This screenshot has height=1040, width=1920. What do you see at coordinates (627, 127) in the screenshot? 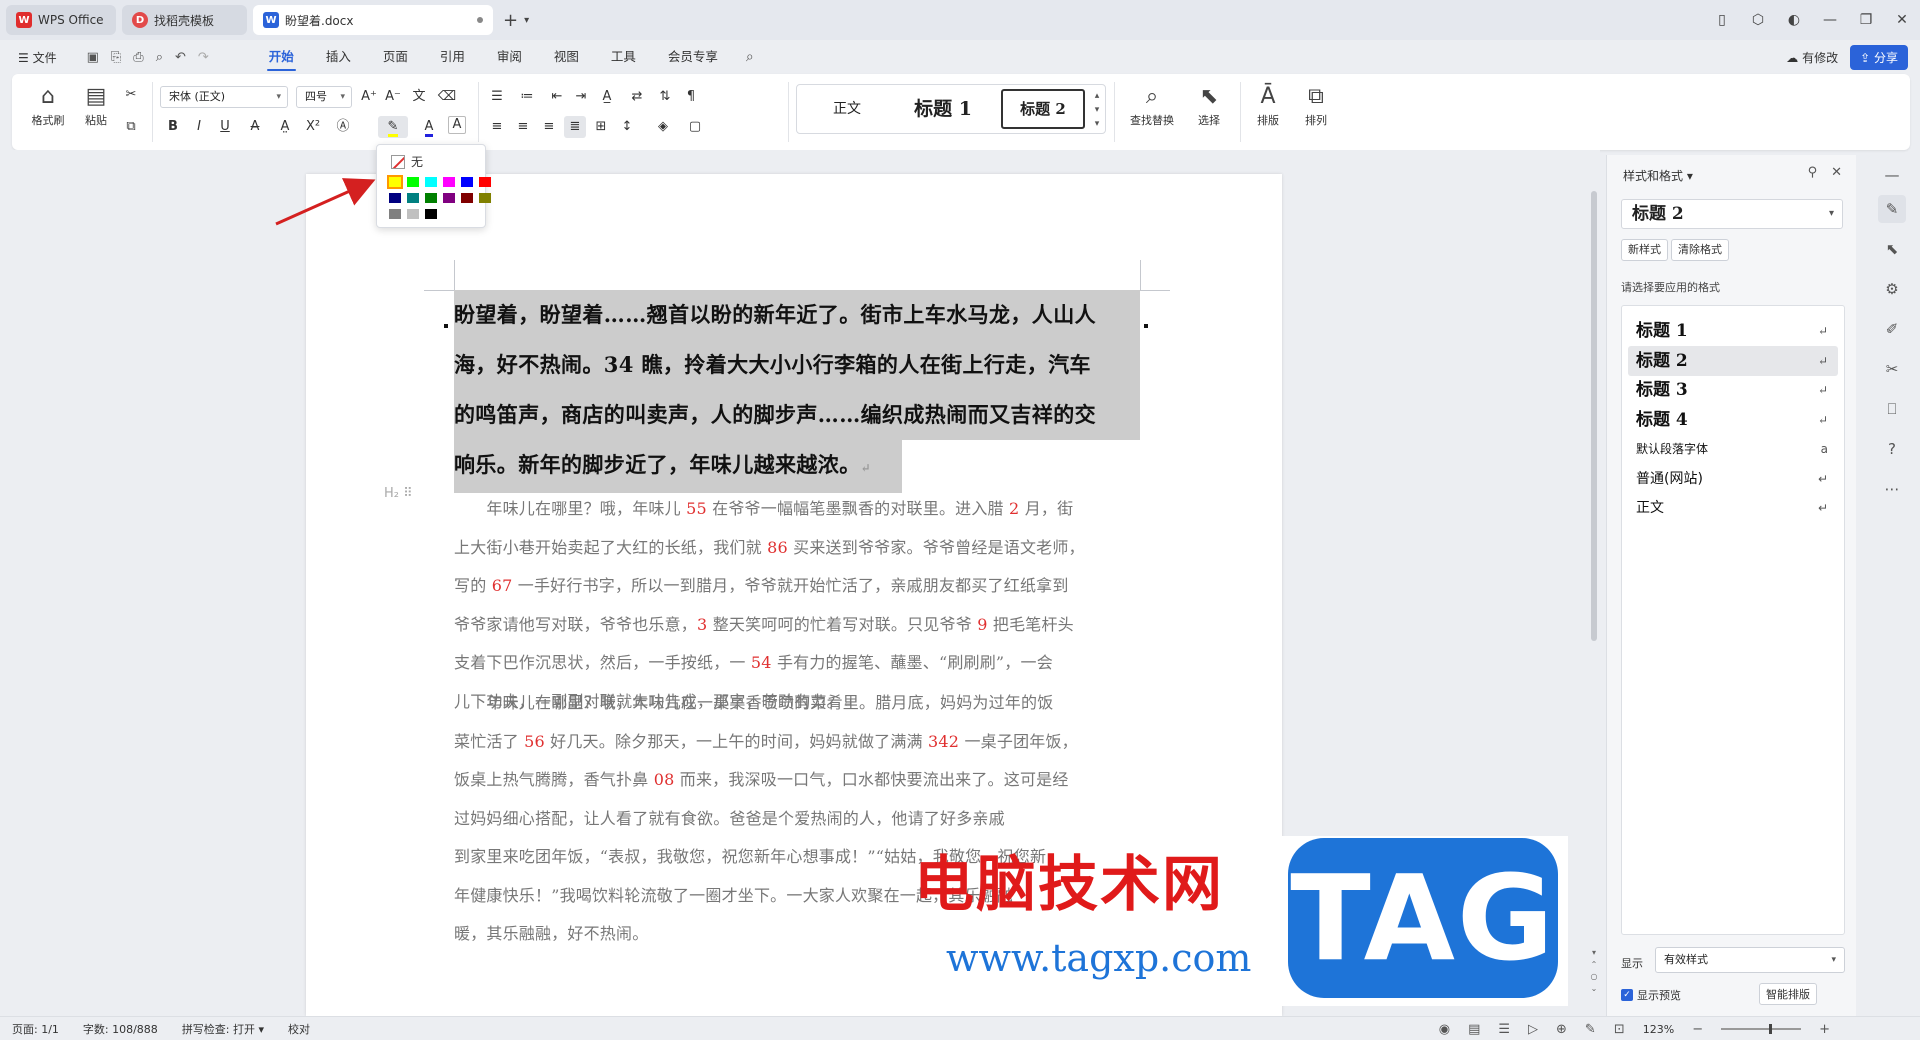
I see `line-spacing-icon: ↕` at bounding box center [627, 127].